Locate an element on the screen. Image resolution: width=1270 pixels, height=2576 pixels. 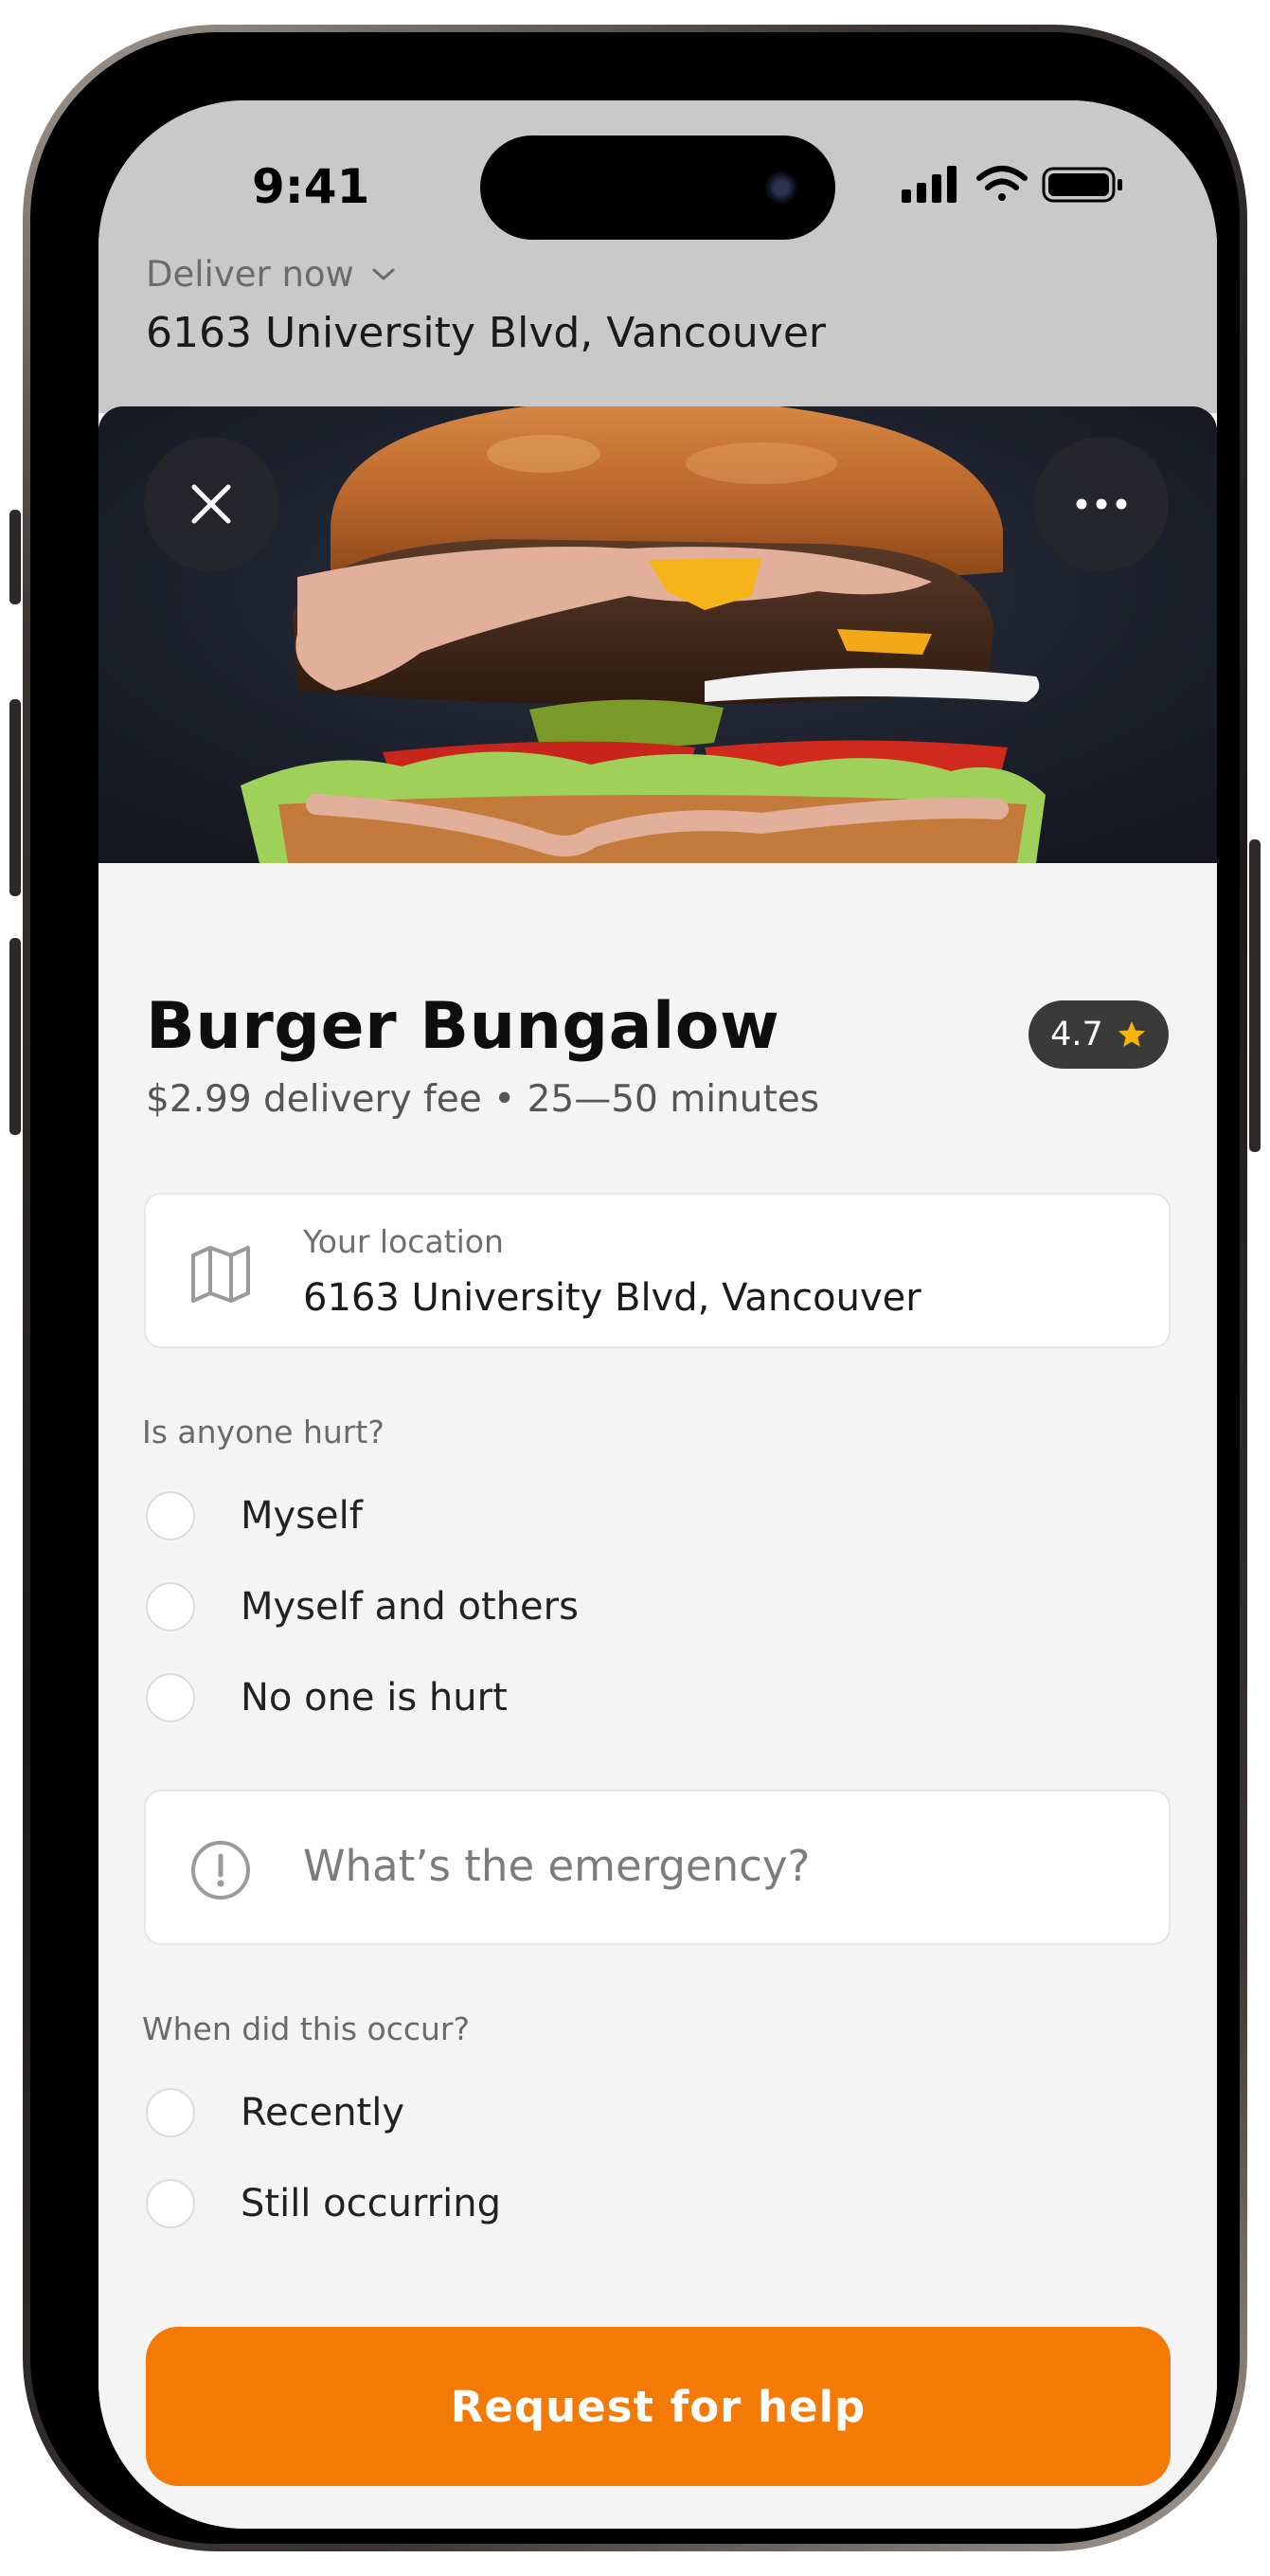
status-time: 9:41 is located at coordinates (311, 186).